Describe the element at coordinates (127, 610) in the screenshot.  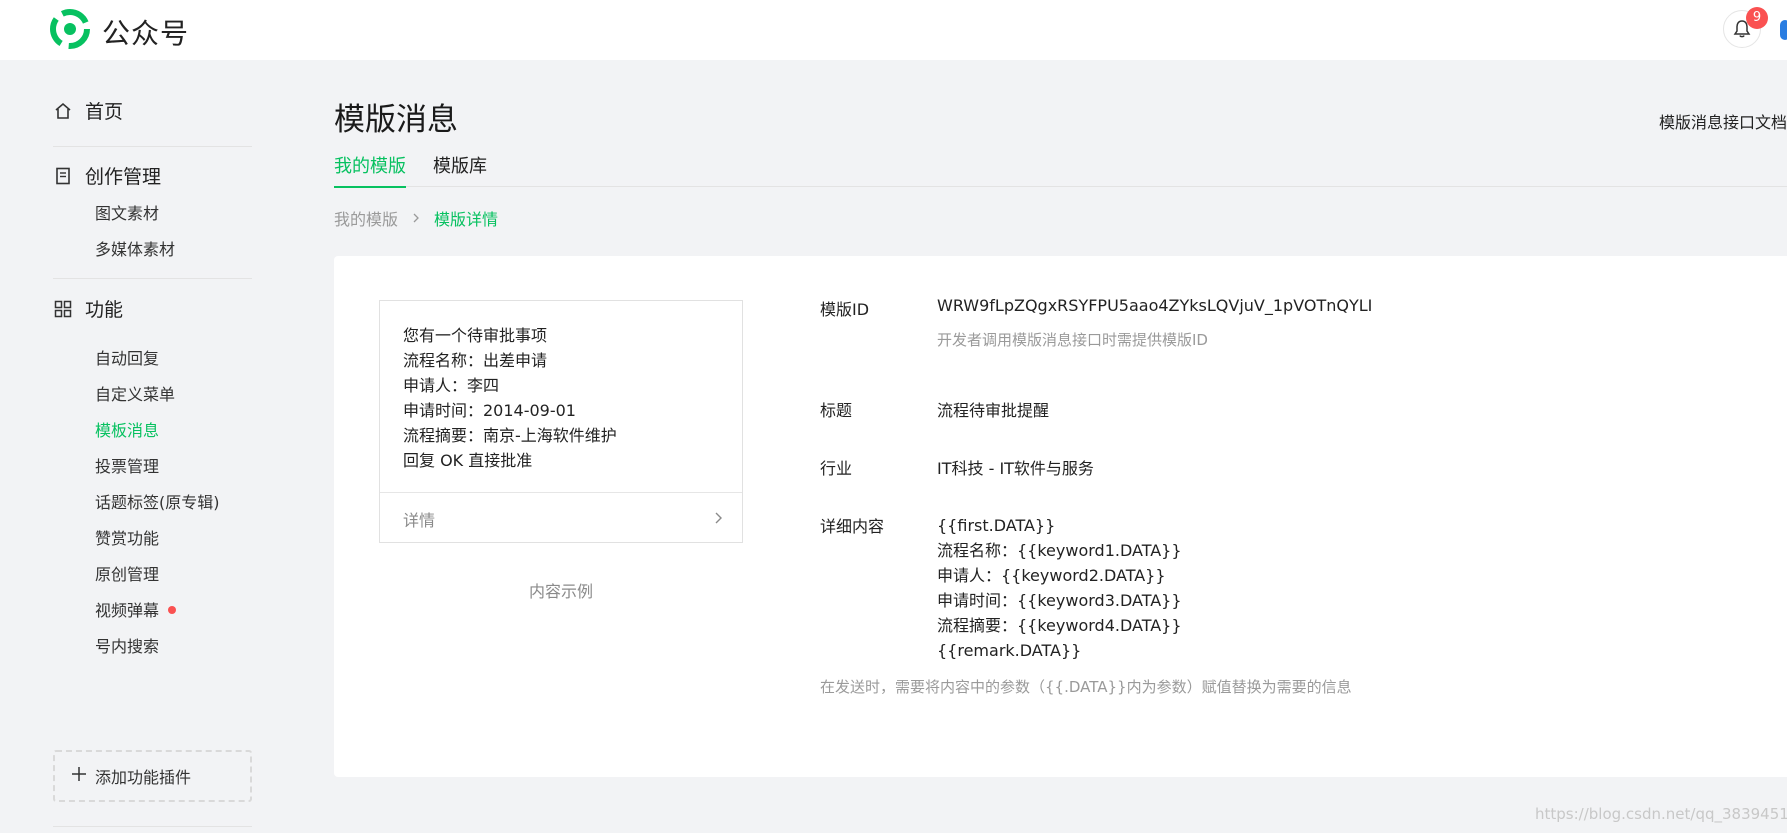
I see `sidebar-item-label: 视频弹幕` at that location.